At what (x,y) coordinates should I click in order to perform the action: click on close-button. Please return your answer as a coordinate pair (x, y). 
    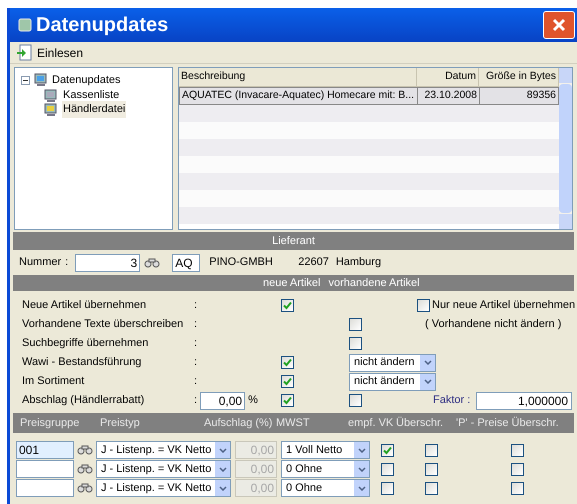
    Looking at the image, I should click on (559, 25).